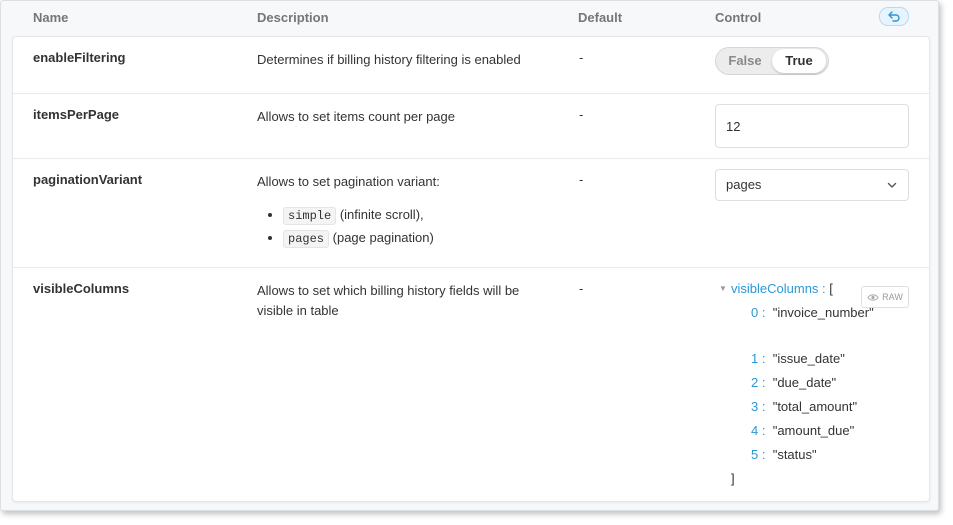 The image size is (953, 525). What do you see at coordinates (799, 61) in the screenshot?
I see `toggle-option-true: True` at bounding box center [799, 61].